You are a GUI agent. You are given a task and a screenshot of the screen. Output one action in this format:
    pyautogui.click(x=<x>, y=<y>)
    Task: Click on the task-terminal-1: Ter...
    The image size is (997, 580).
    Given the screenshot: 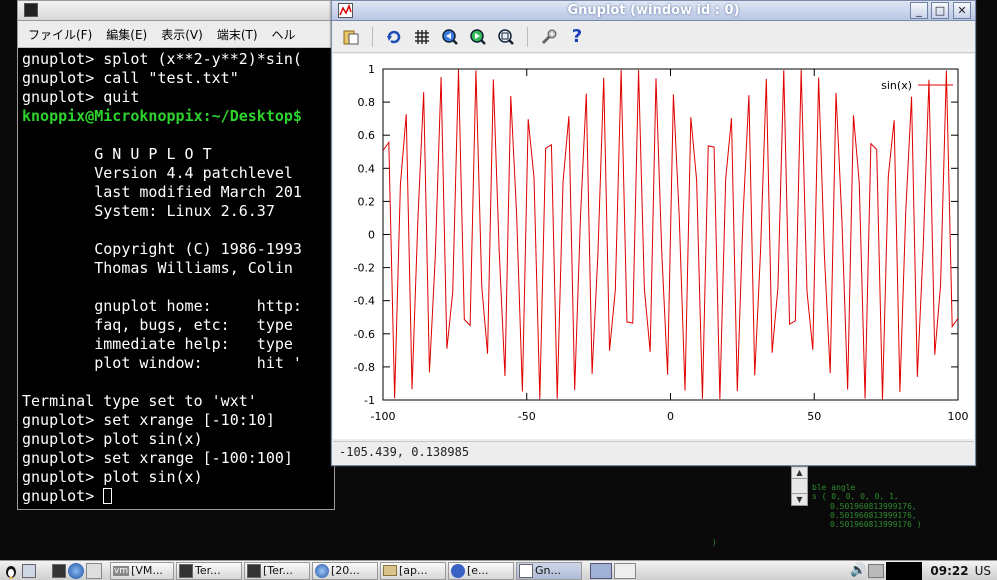 What is the action you would take?
    pyautogui.click(x=209, y=570)
    